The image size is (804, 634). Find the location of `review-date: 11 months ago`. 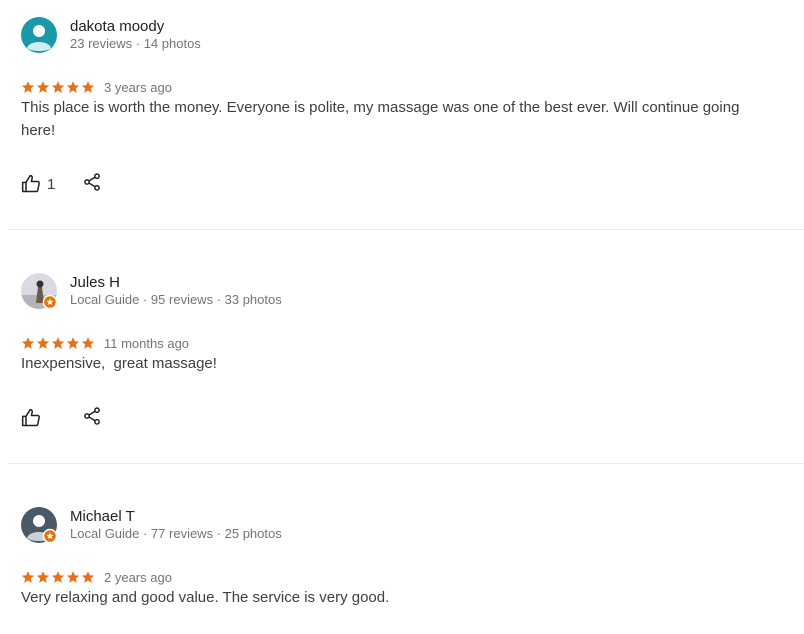

review-date: 11 months ago is located at coordinates (147, 343).